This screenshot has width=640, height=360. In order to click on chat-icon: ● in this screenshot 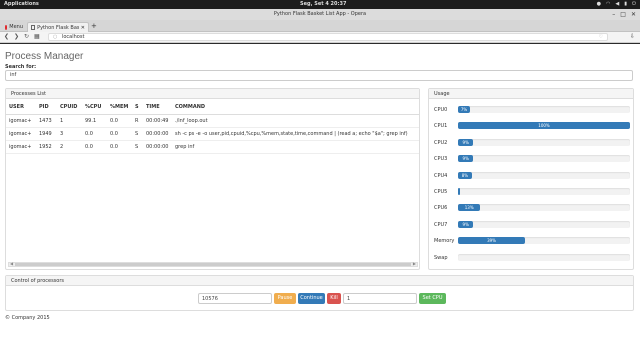, I will do `click(599, 4)`.